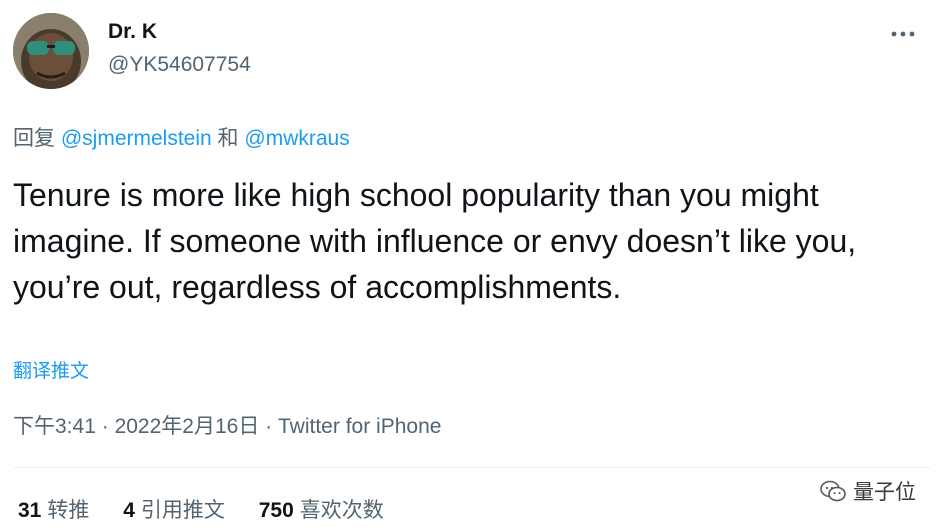  Describe the element at coordinates (30, 510) in the screenshot. I see `retweets-count: 31` at that location.